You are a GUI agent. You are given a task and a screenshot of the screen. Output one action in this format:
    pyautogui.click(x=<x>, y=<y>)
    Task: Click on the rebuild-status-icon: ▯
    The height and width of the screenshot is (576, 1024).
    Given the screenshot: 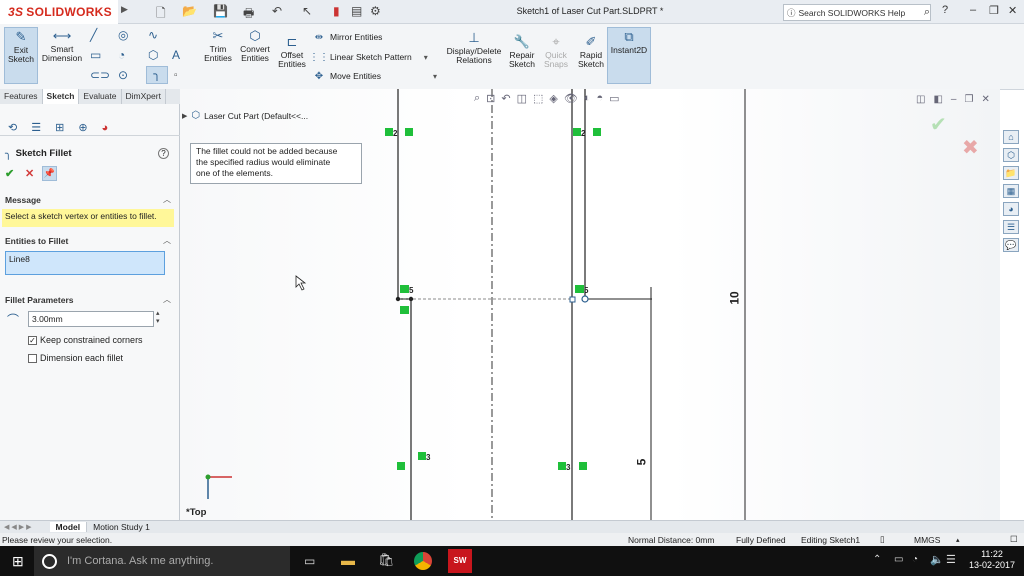 What is the action you would take?
    pyautogui.click(x=882, y=539)
    